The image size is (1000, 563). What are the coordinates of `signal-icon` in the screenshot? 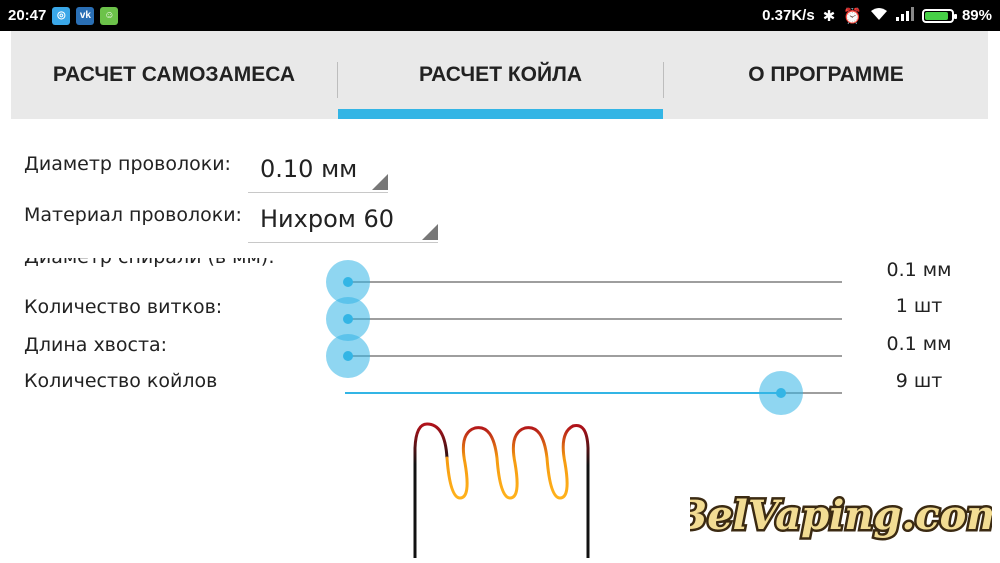 It's located at (904, 15).